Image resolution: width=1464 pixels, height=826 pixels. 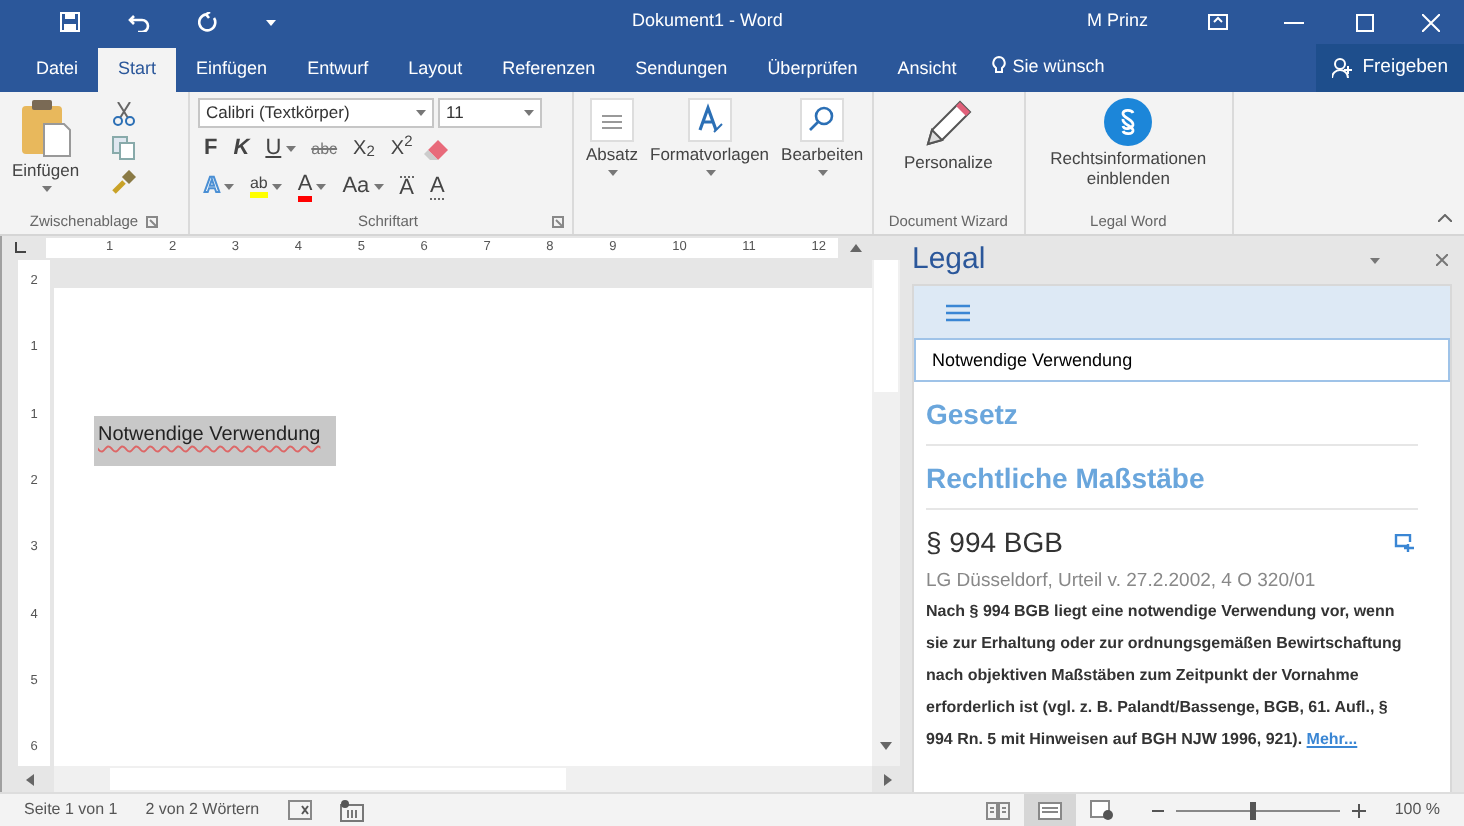 What do you see at coordinates (45, 128) in the screenshot?
I see `clipboard-icon` at bounding box center [45, 128].